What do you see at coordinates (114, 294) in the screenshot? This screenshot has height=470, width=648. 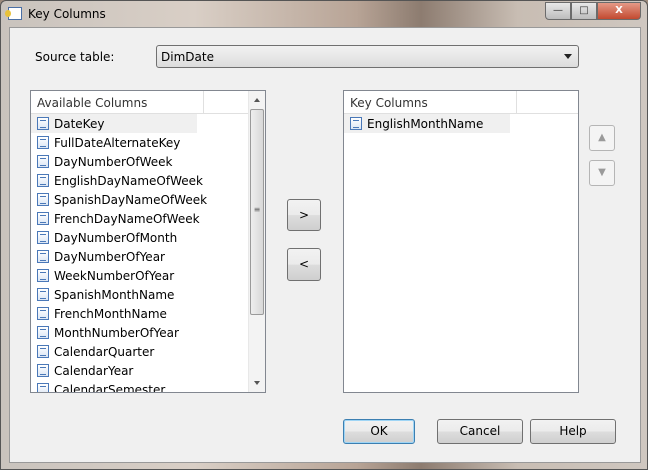 I see `column-name: SpanishMonthName` at bounding box center [114, 294].